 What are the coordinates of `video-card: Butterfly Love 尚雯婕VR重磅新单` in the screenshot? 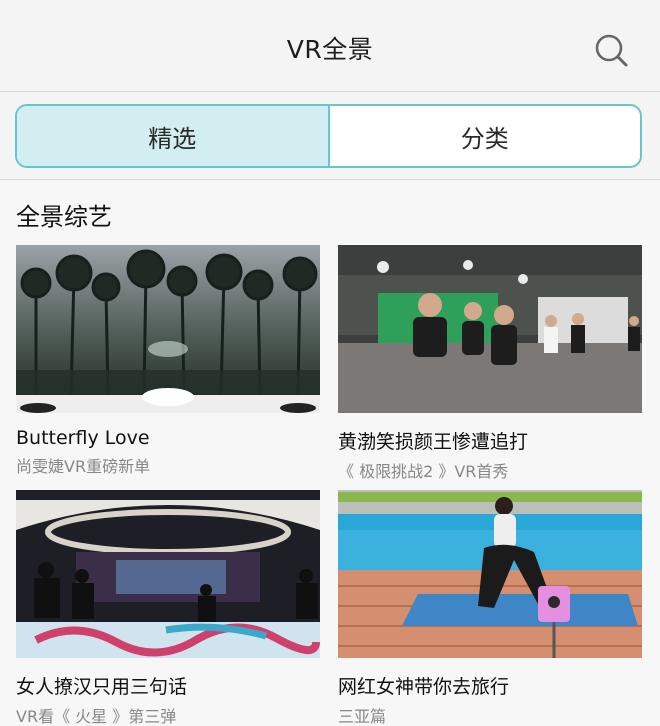 It's located at (168, 361).